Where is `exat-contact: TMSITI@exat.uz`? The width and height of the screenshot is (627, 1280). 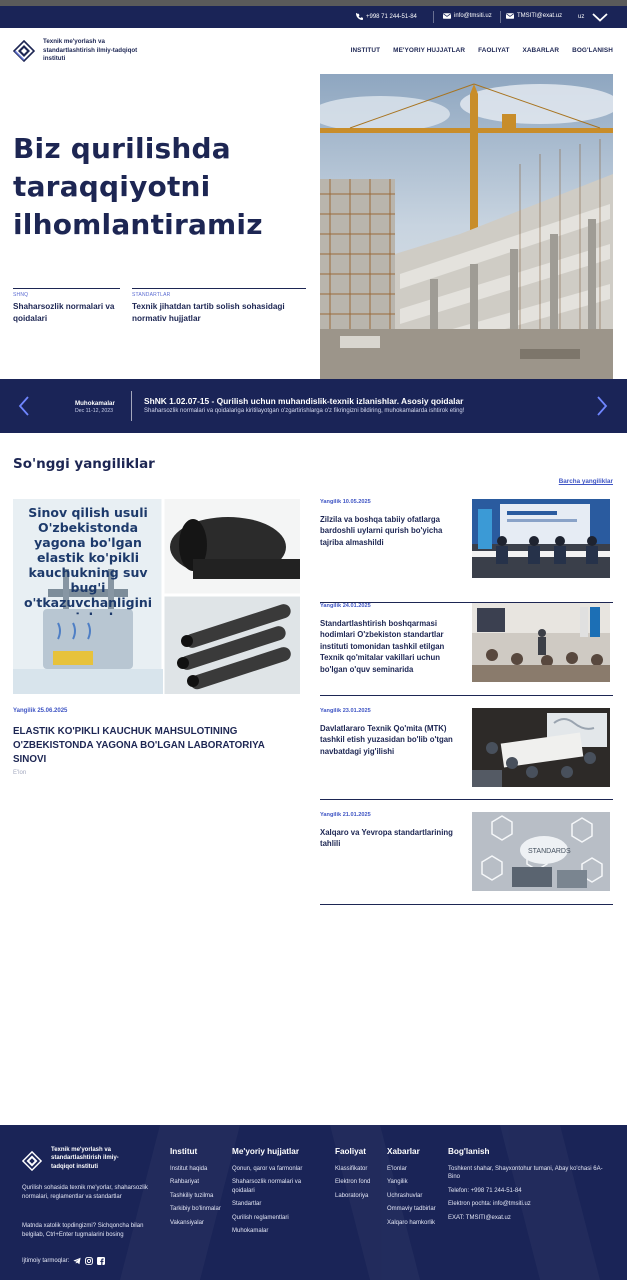
exat-contact: TMSITI@exat.uz is located at coordinates (534, 16).